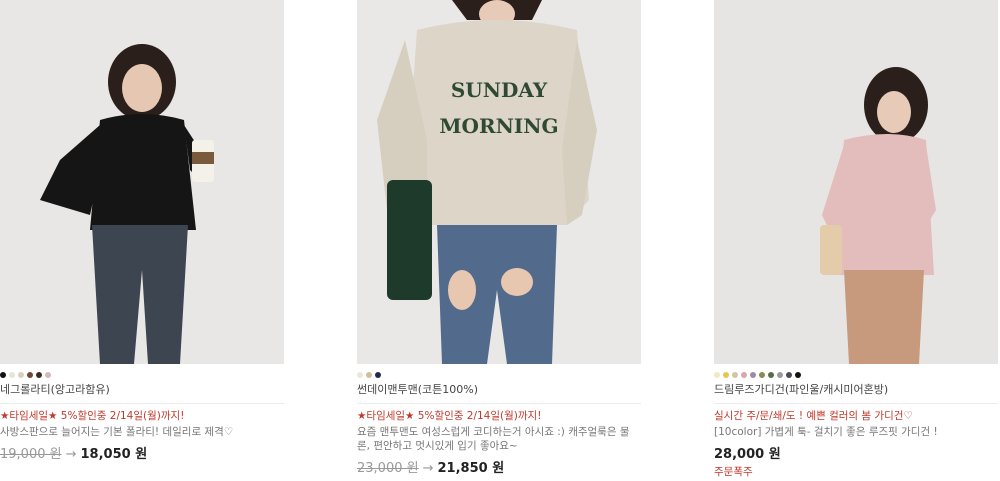 The width and height of the screenshot is (1000, 481). What do you see at coordinates (31, 454) in the screenshot?
I see `original-price: 19,000 원` at bounding box center [31, 454].